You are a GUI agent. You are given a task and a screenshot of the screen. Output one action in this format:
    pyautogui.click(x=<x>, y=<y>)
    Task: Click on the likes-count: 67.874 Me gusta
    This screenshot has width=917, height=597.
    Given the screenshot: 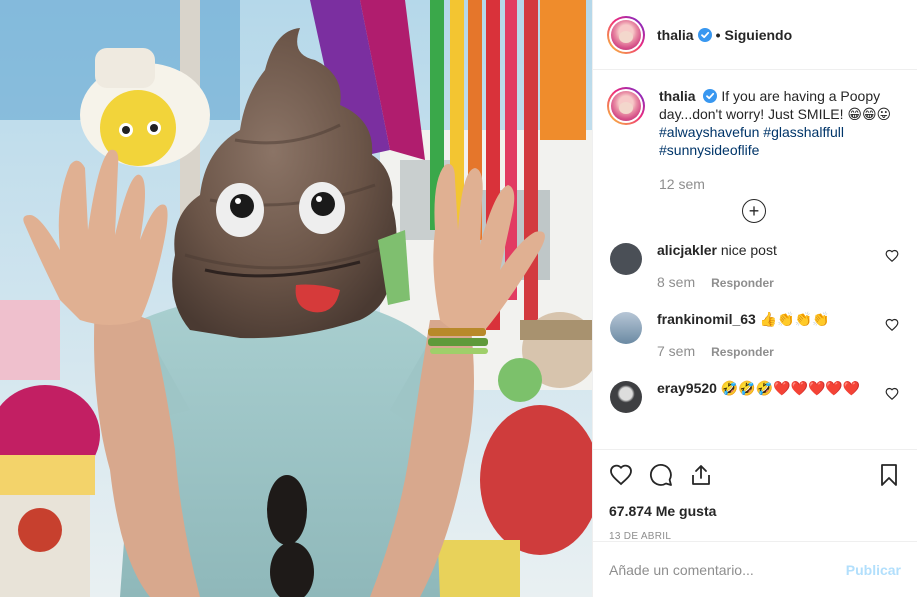 What is the action you would take?
    pyautogui.click(x=755, y=511)
    